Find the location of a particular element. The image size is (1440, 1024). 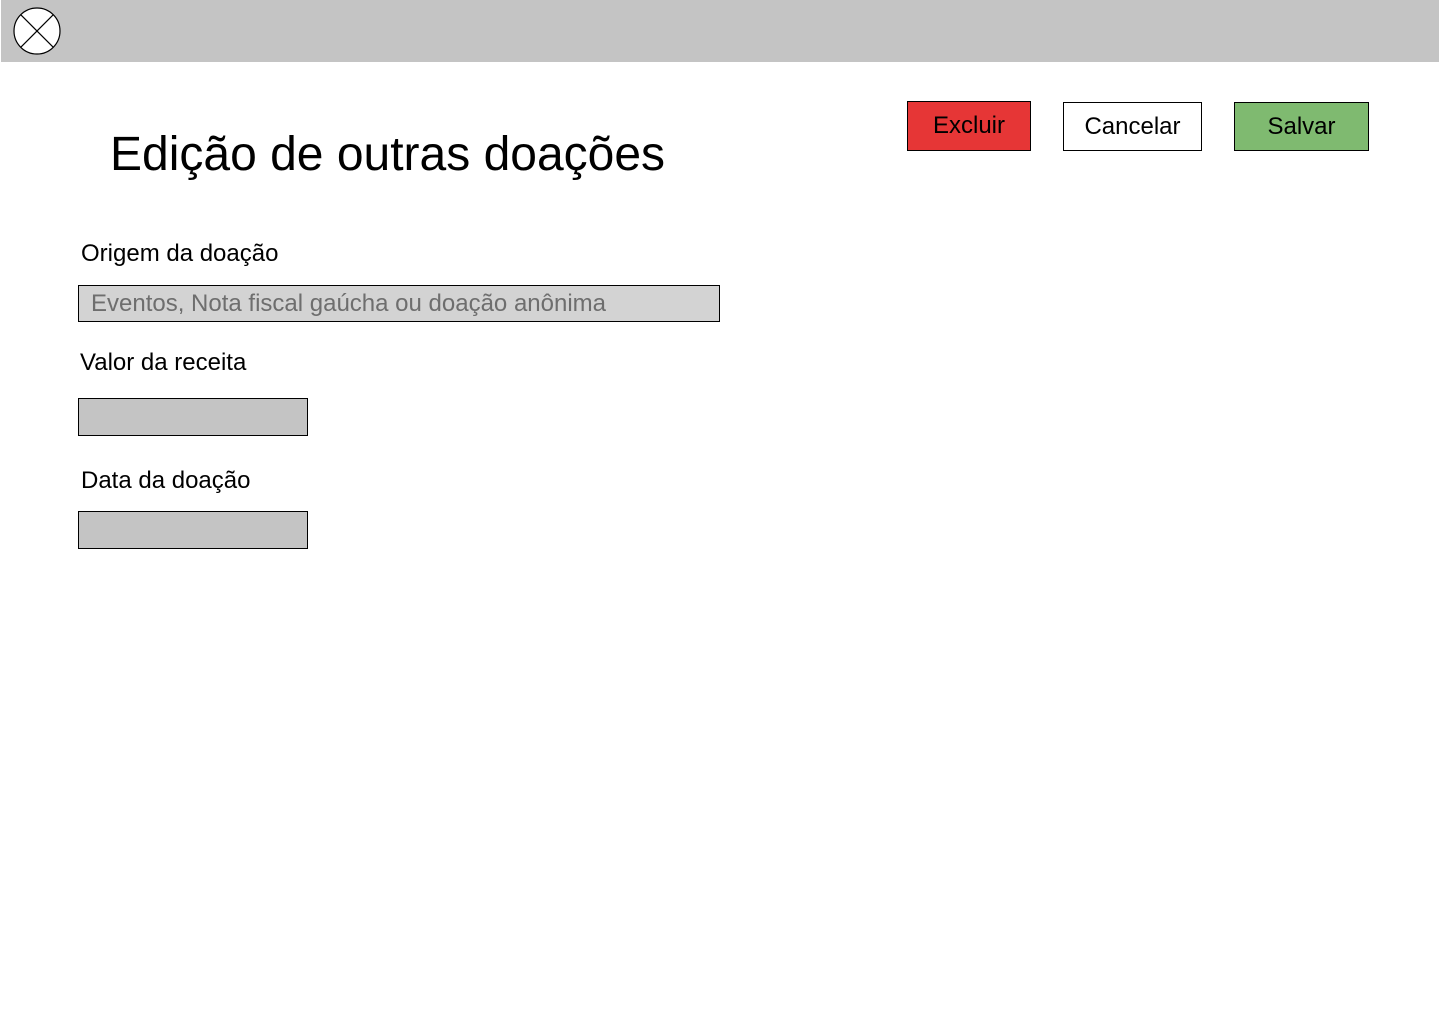

date-input is located at coordinates (193, 530).